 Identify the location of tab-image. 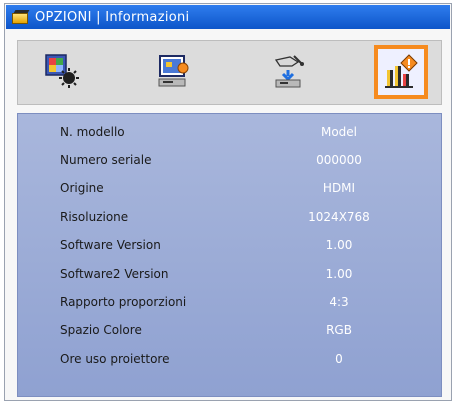
(62, 72).